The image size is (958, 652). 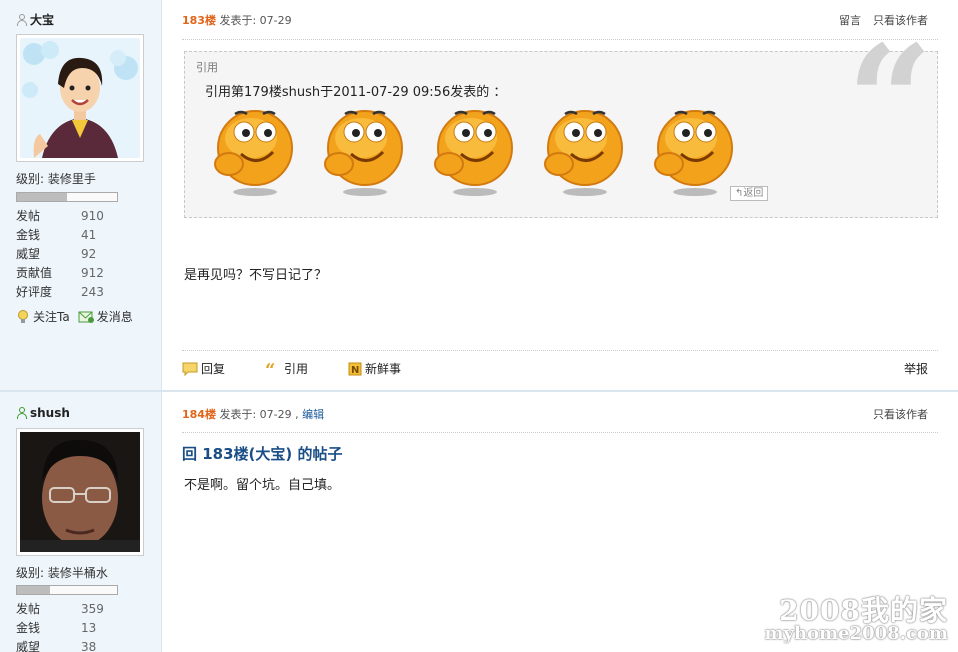 I want to click on stat-row: 贡献值 912, so click(x=86, y=273).